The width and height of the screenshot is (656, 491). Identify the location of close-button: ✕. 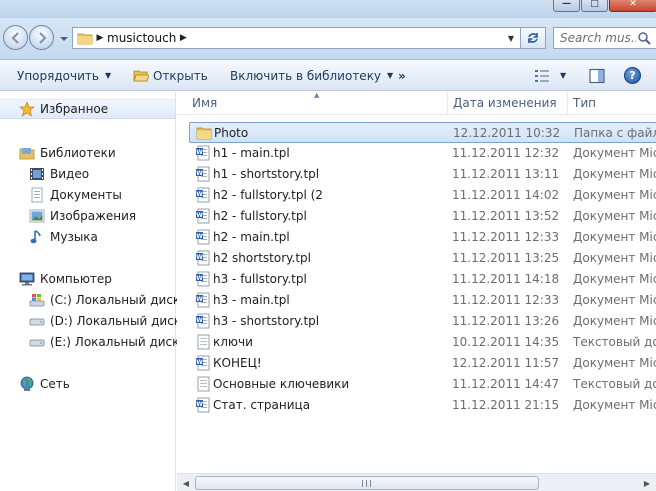
(632, 6).